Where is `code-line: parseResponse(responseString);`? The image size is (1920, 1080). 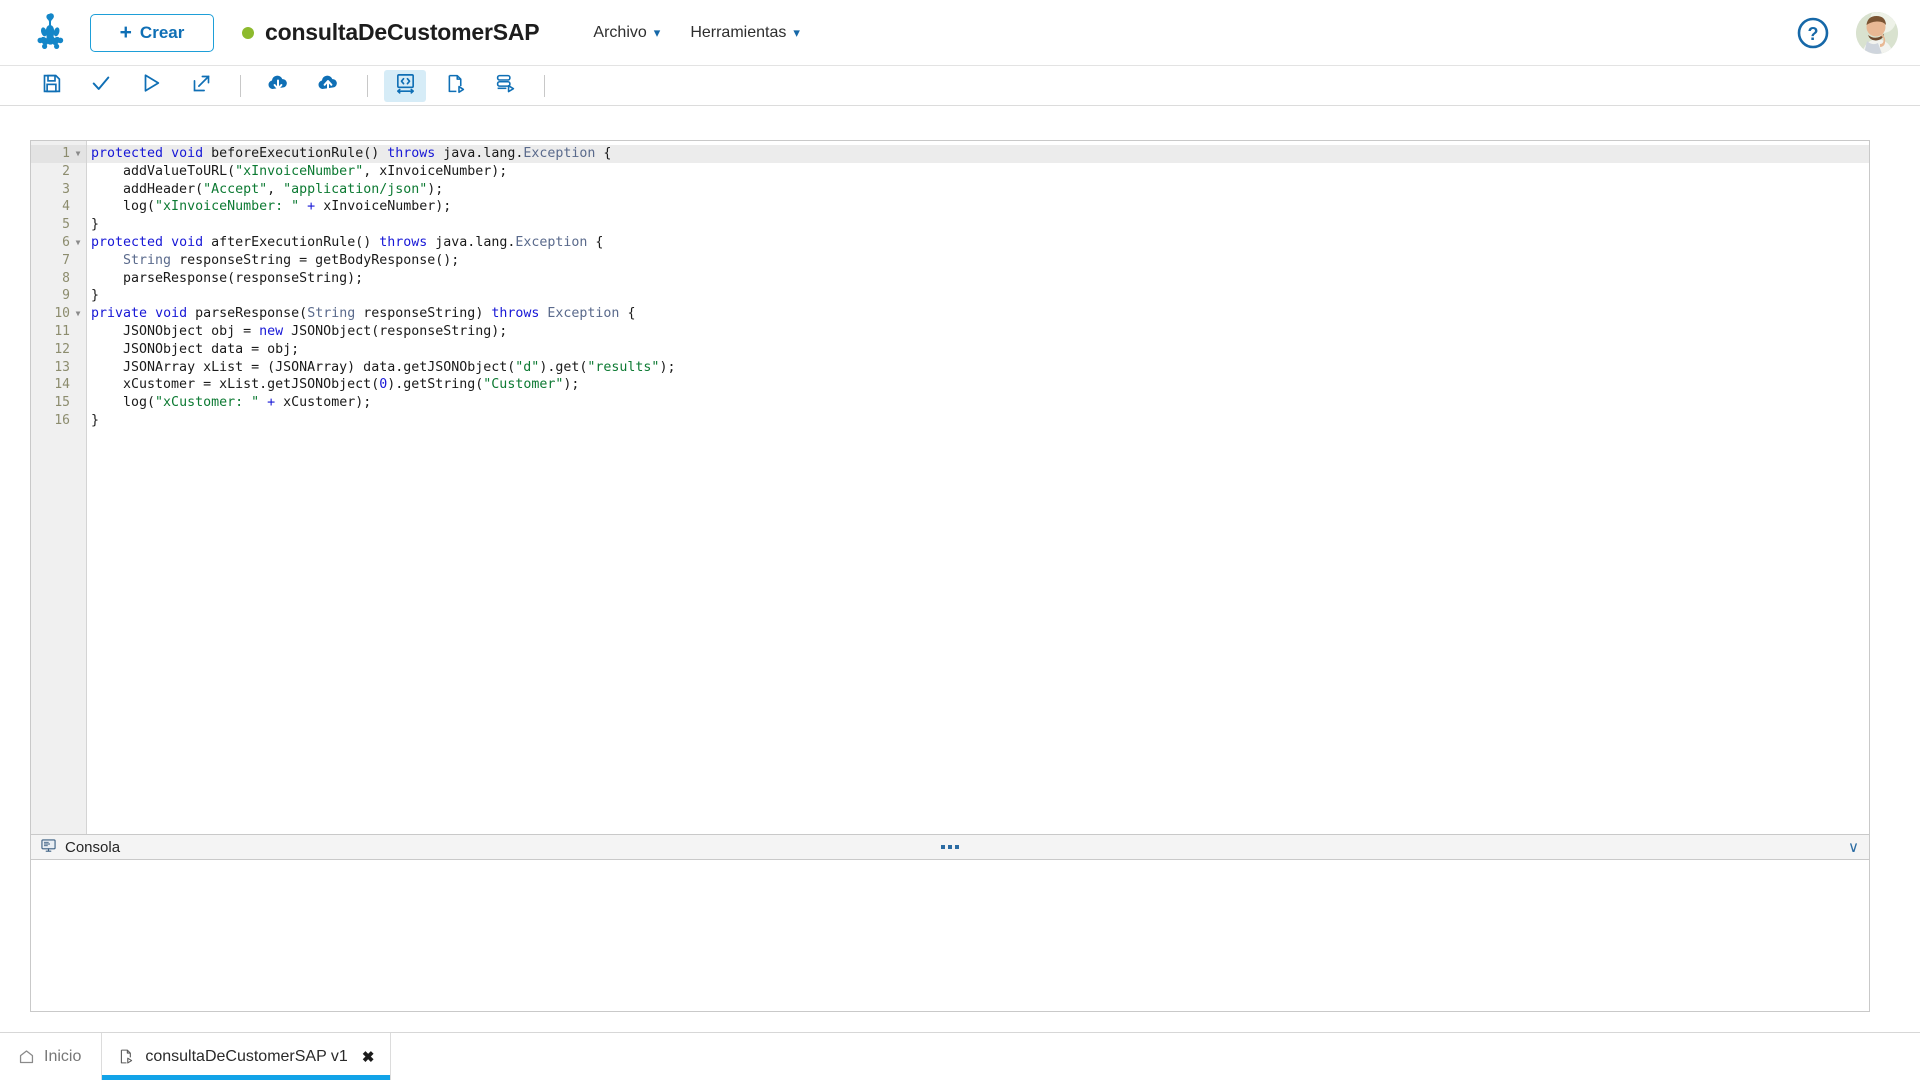
code-line: parseResponse(responseString); is located at coordinates (978, 279).